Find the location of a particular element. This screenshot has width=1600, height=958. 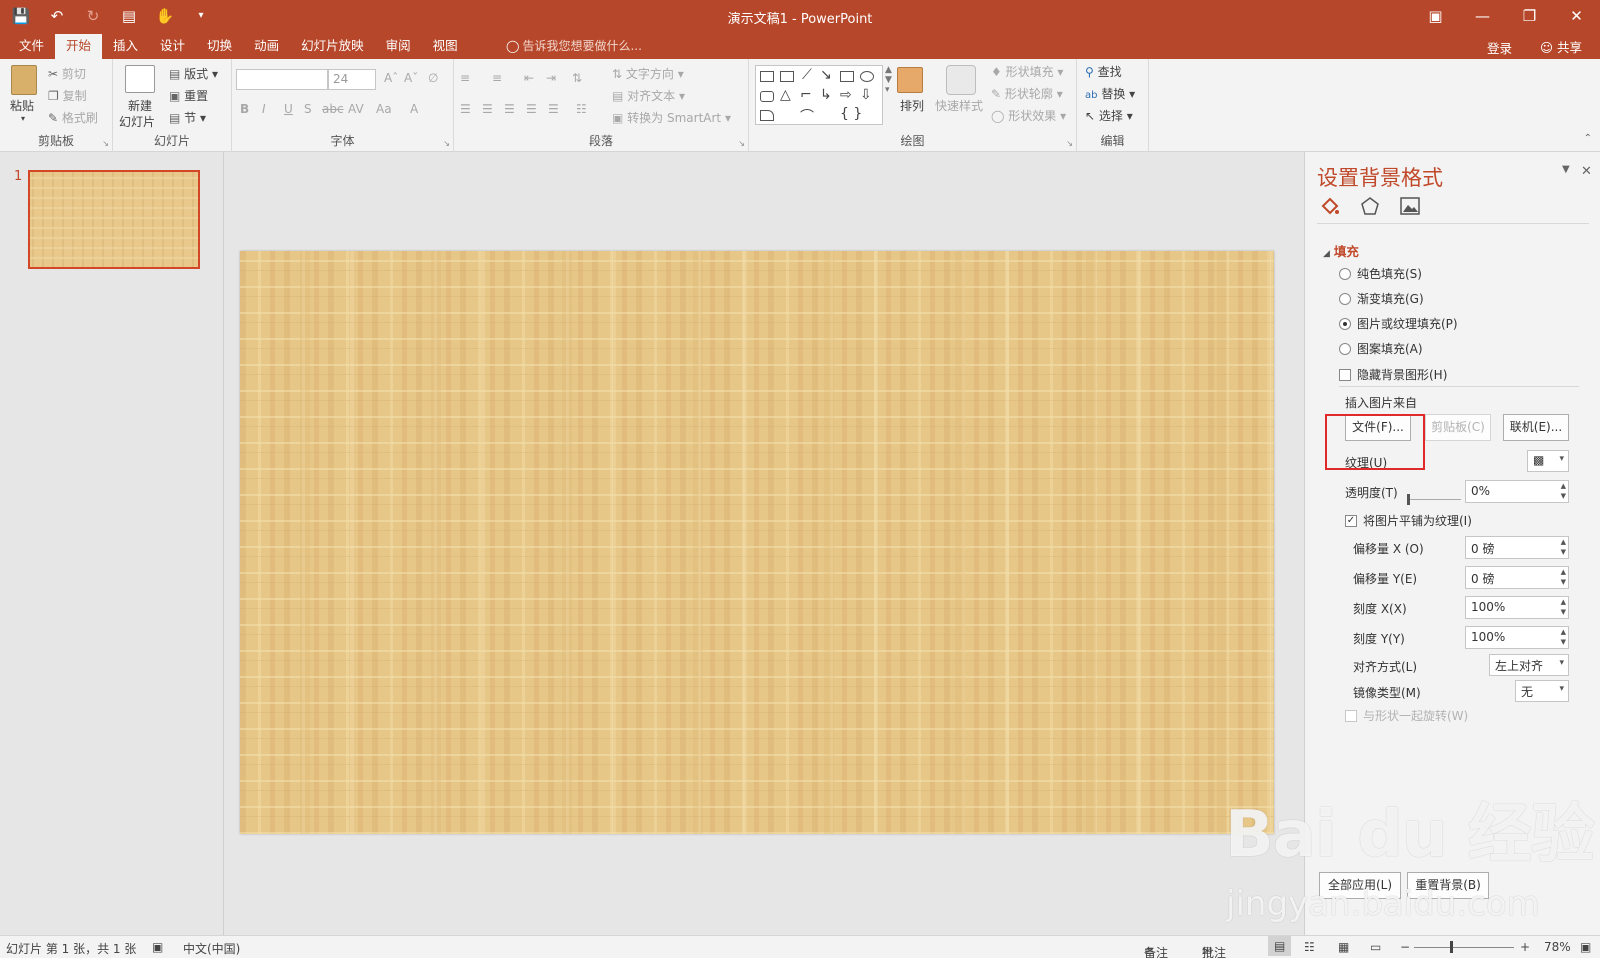

restore-icon: ❐ is located at coordinates (1529, 16).